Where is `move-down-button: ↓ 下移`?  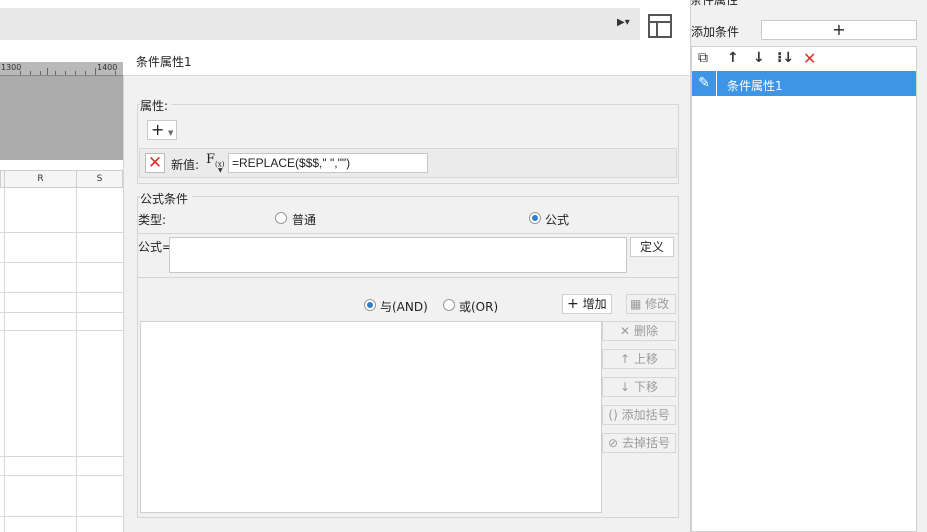 move-down-button: ↓ 下移 is located at coordinates (639, 387).